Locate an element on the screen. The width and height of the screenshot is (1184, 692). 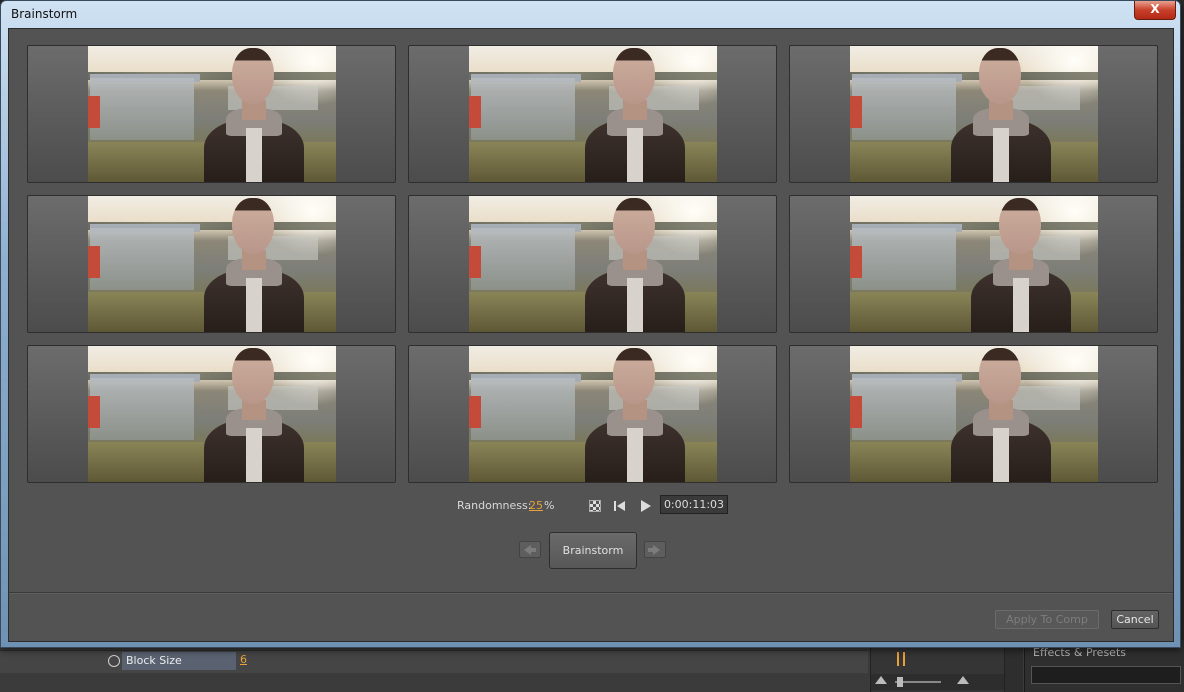
property-name: Block Size is located at coordinates (179, 661).